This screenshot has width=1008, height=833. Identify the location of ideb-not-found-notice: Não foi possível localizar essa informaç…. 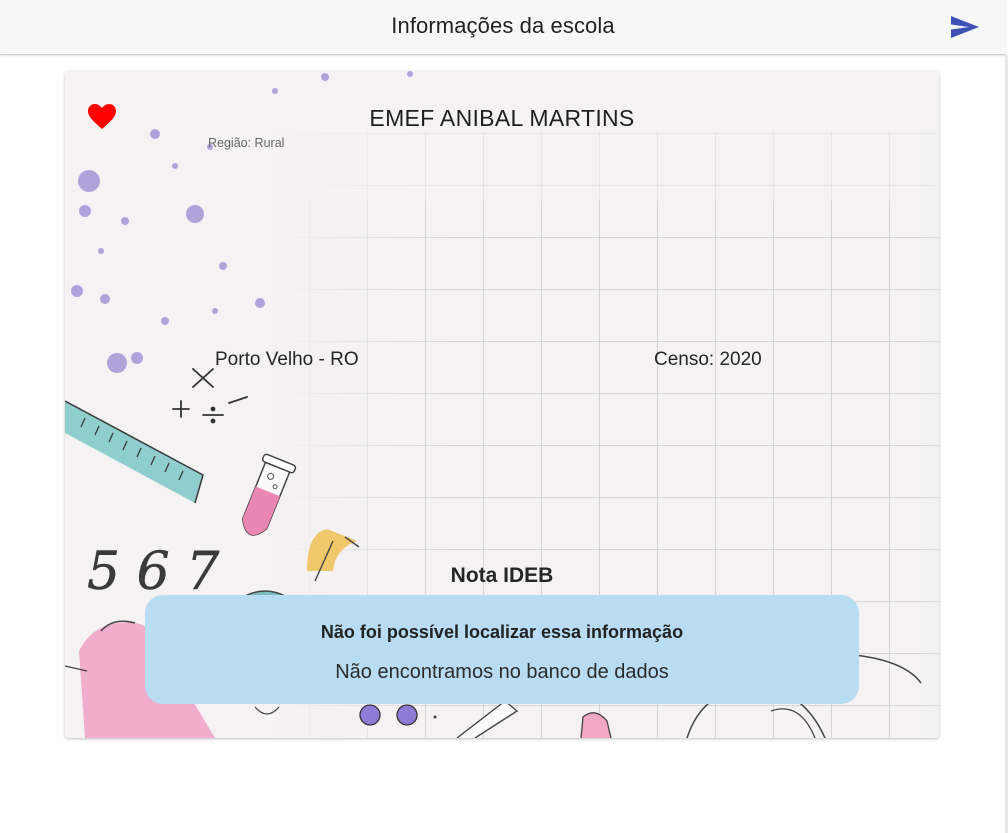
(502, 649).